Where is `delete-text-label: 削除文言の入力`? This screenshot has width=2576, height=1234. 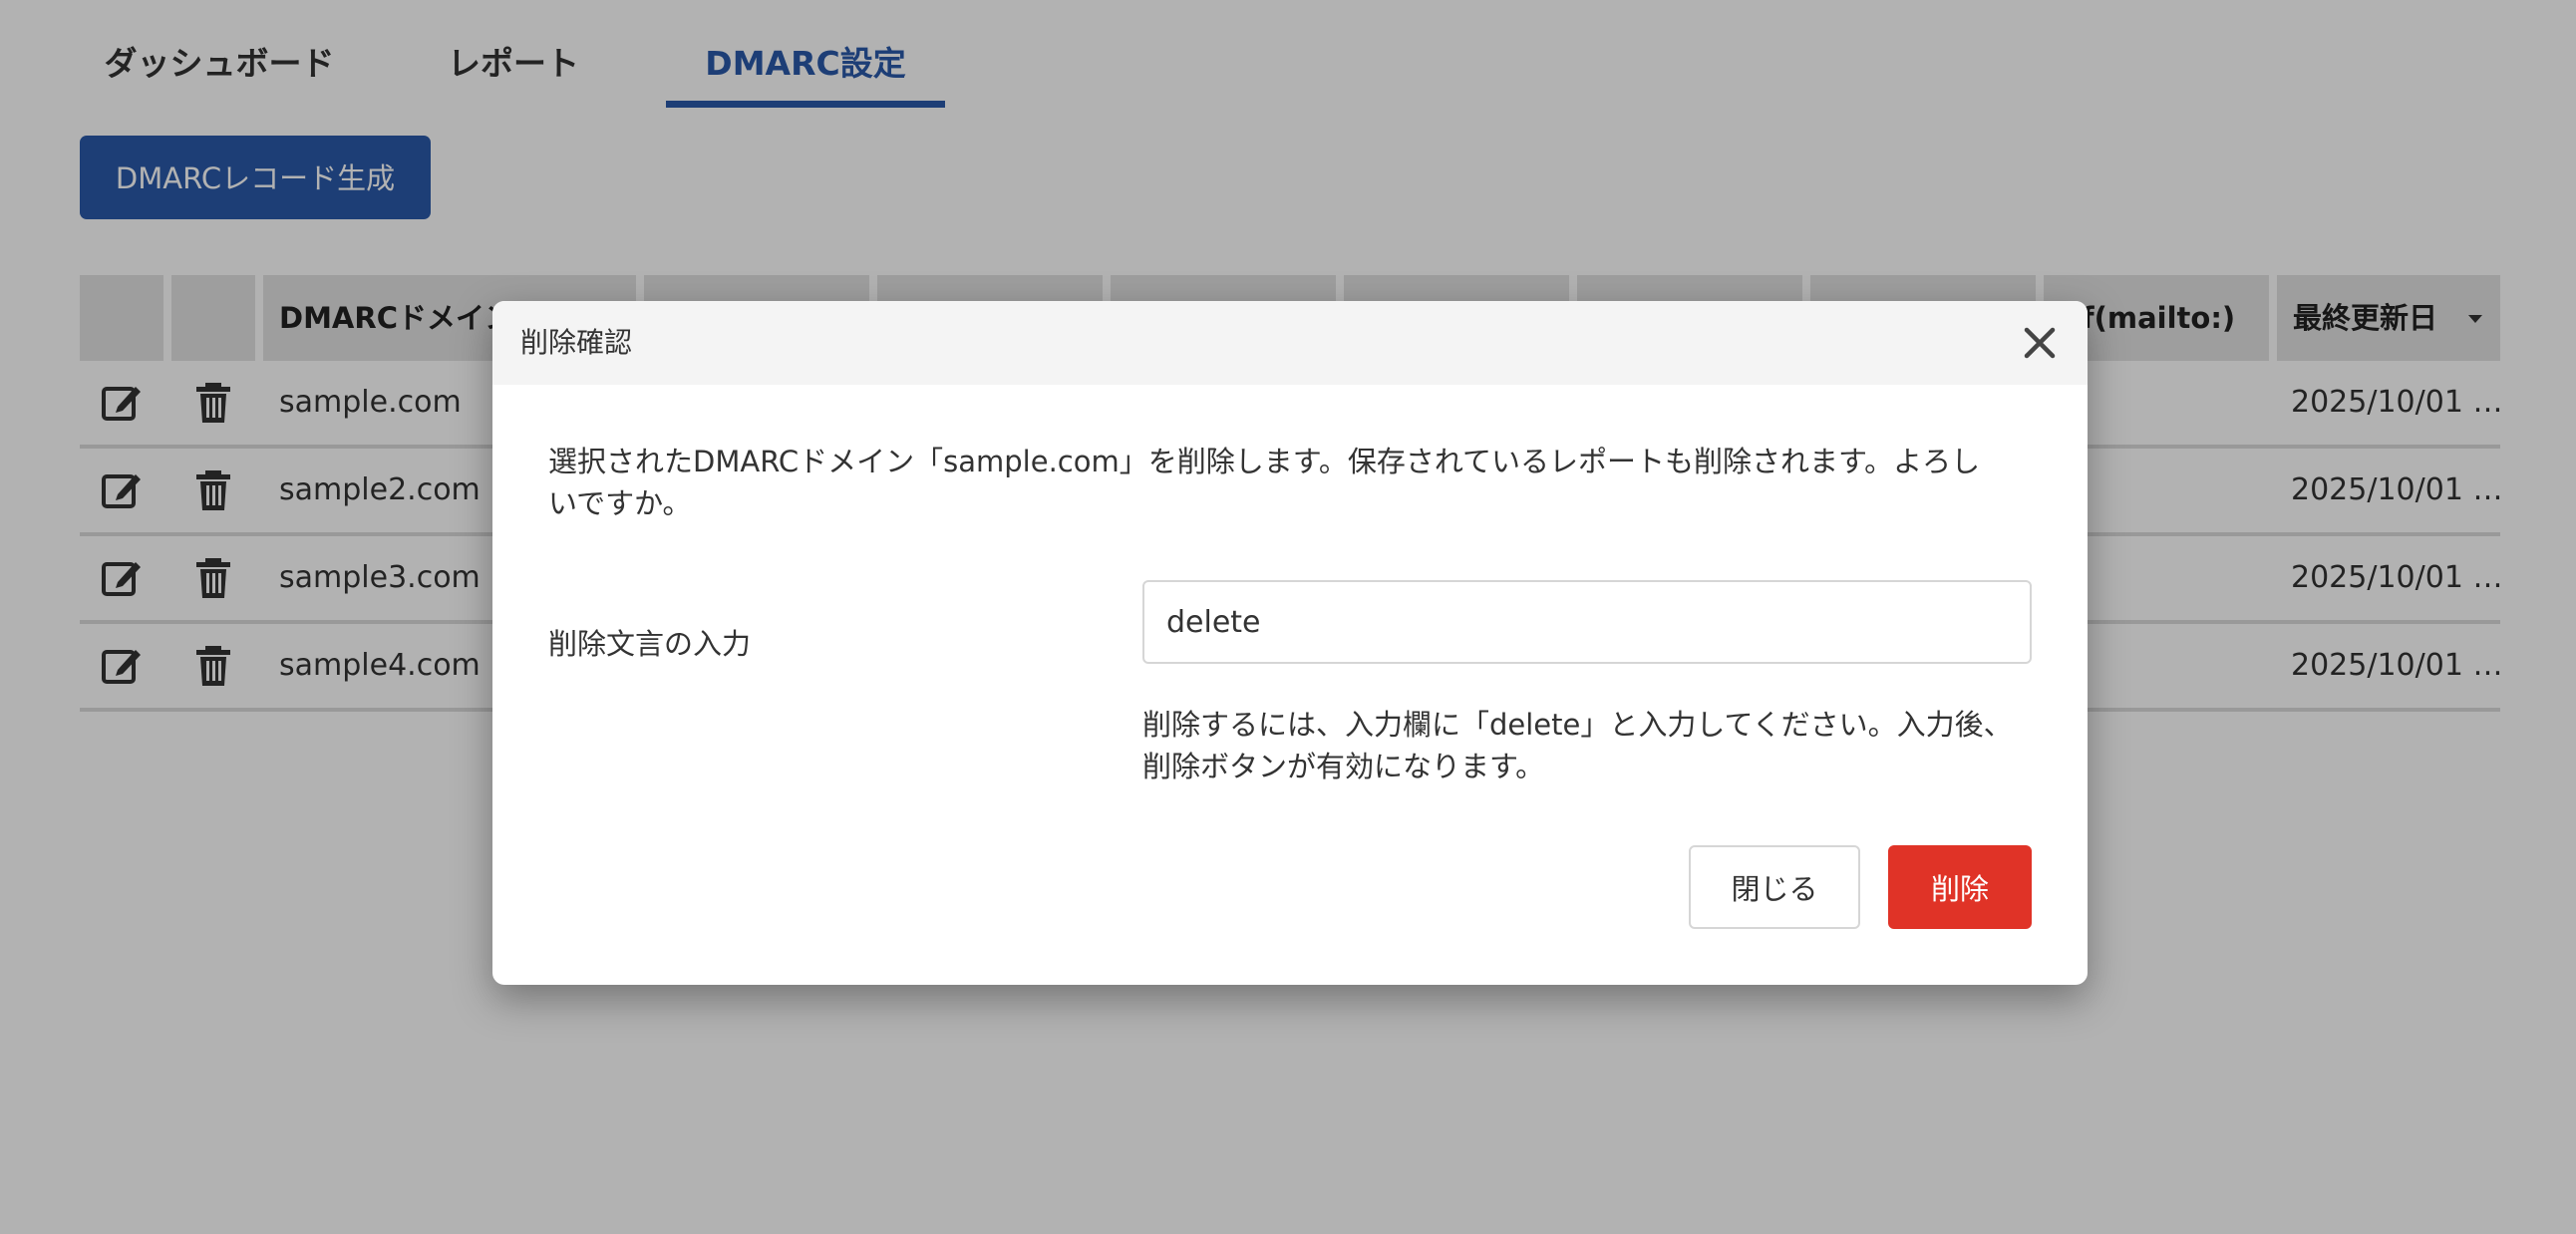
delete-text-label: 削除文言の入力 is located at coordinates (650, 644).